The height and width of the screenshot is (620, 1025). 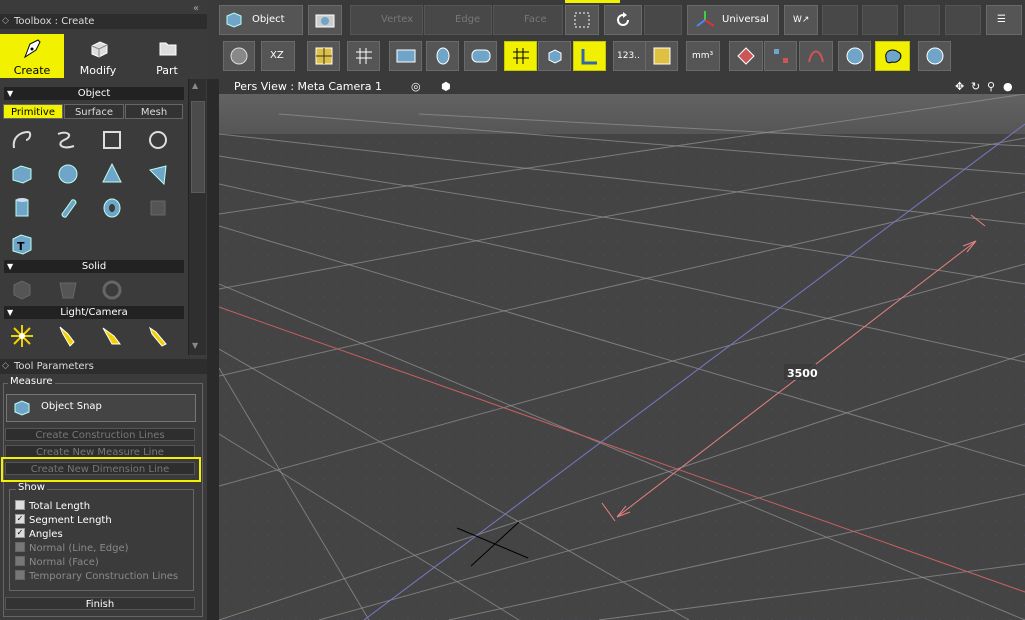 What do you see at coordinates (197, 217) in the screenshot?
I see `toolbox-scrollbar: ▲ ▼` at bounding box center [197, 217].